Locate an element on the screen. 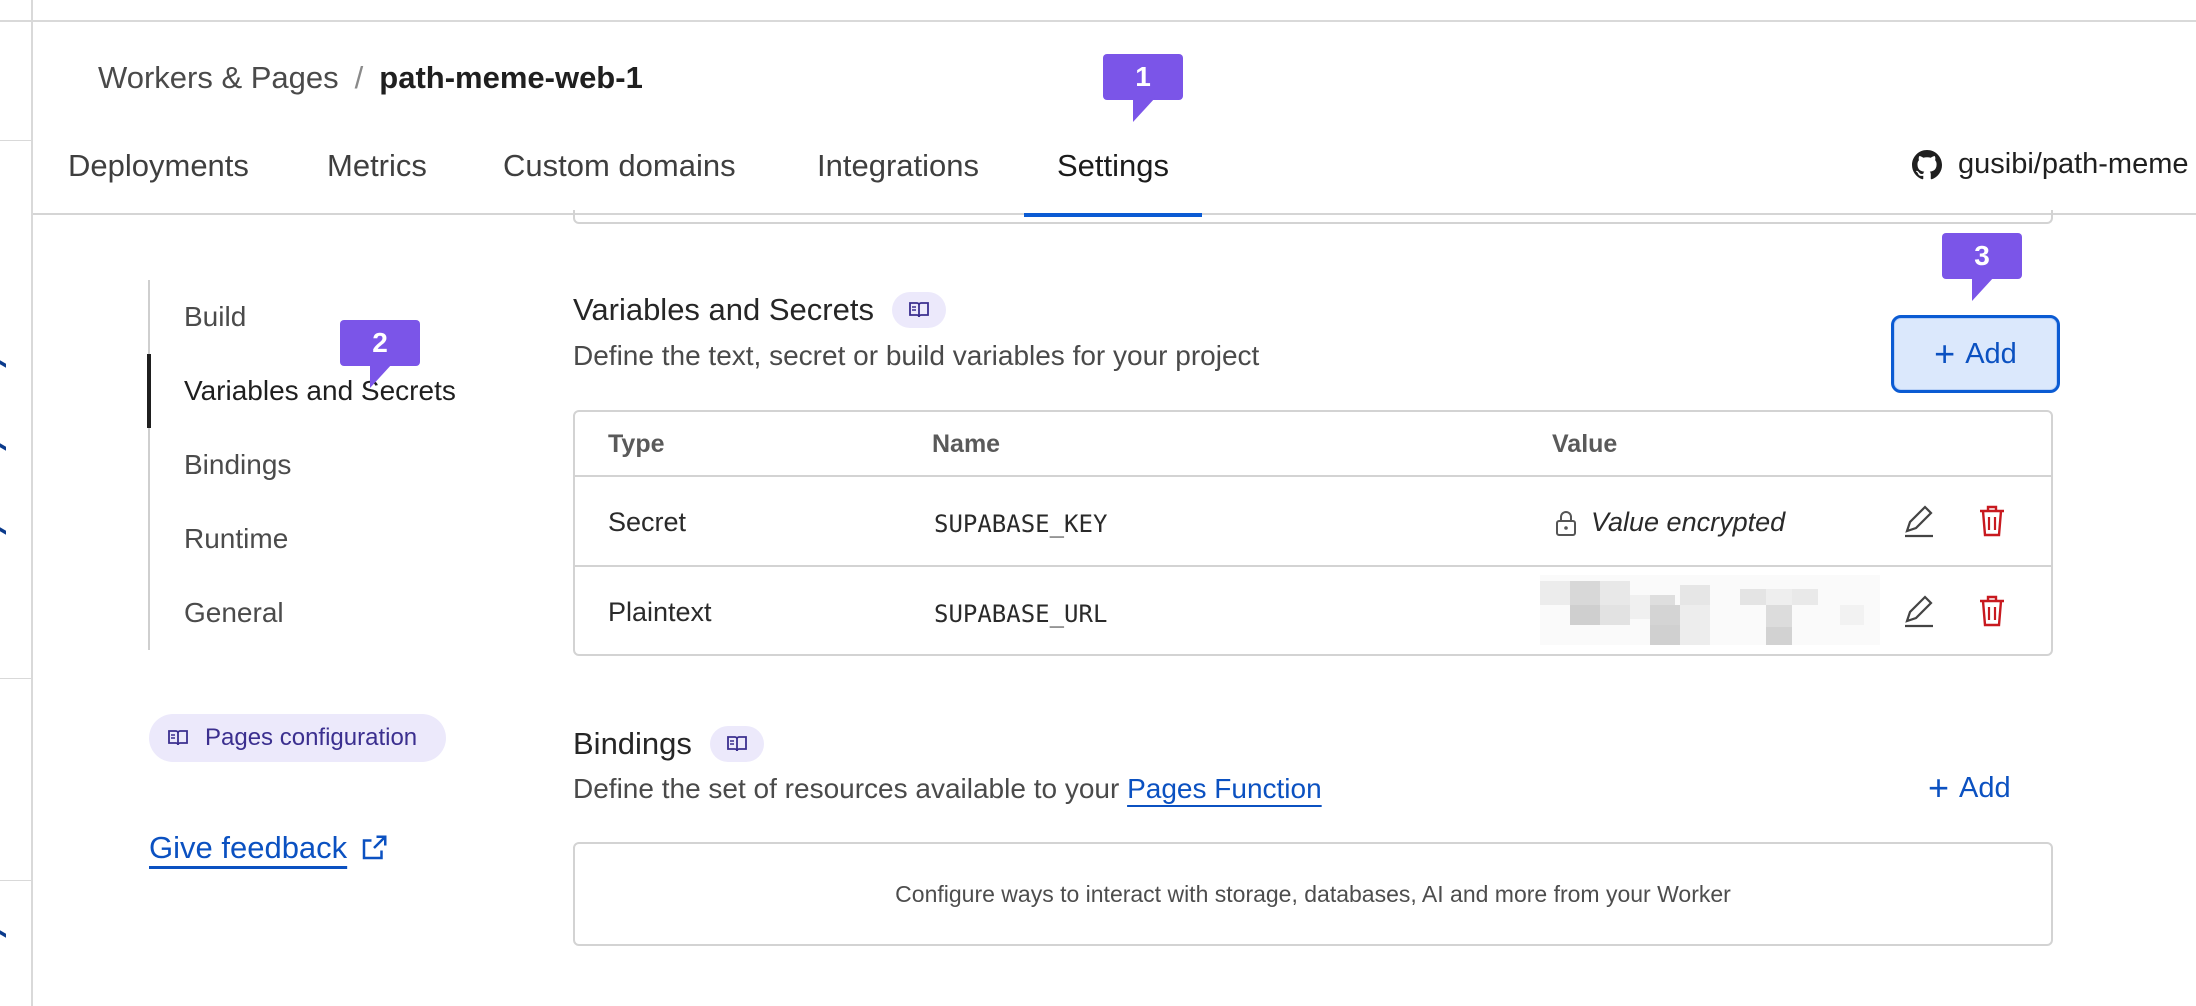  table-row: Plaintext SUPABASE_URL is located at coordinates (1313, 612).